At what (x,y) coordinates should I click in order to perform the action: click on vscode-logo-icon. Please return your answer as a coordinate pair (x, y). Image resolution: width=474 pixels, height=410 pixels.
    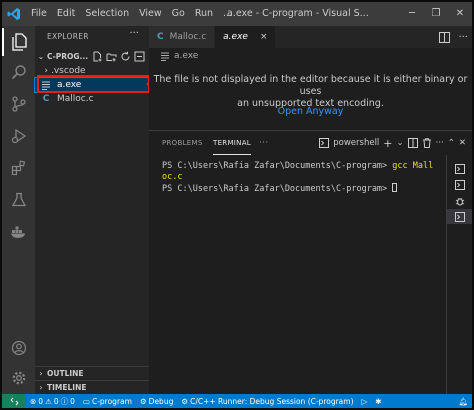
    Looking at the image, I should click on (14, 14).